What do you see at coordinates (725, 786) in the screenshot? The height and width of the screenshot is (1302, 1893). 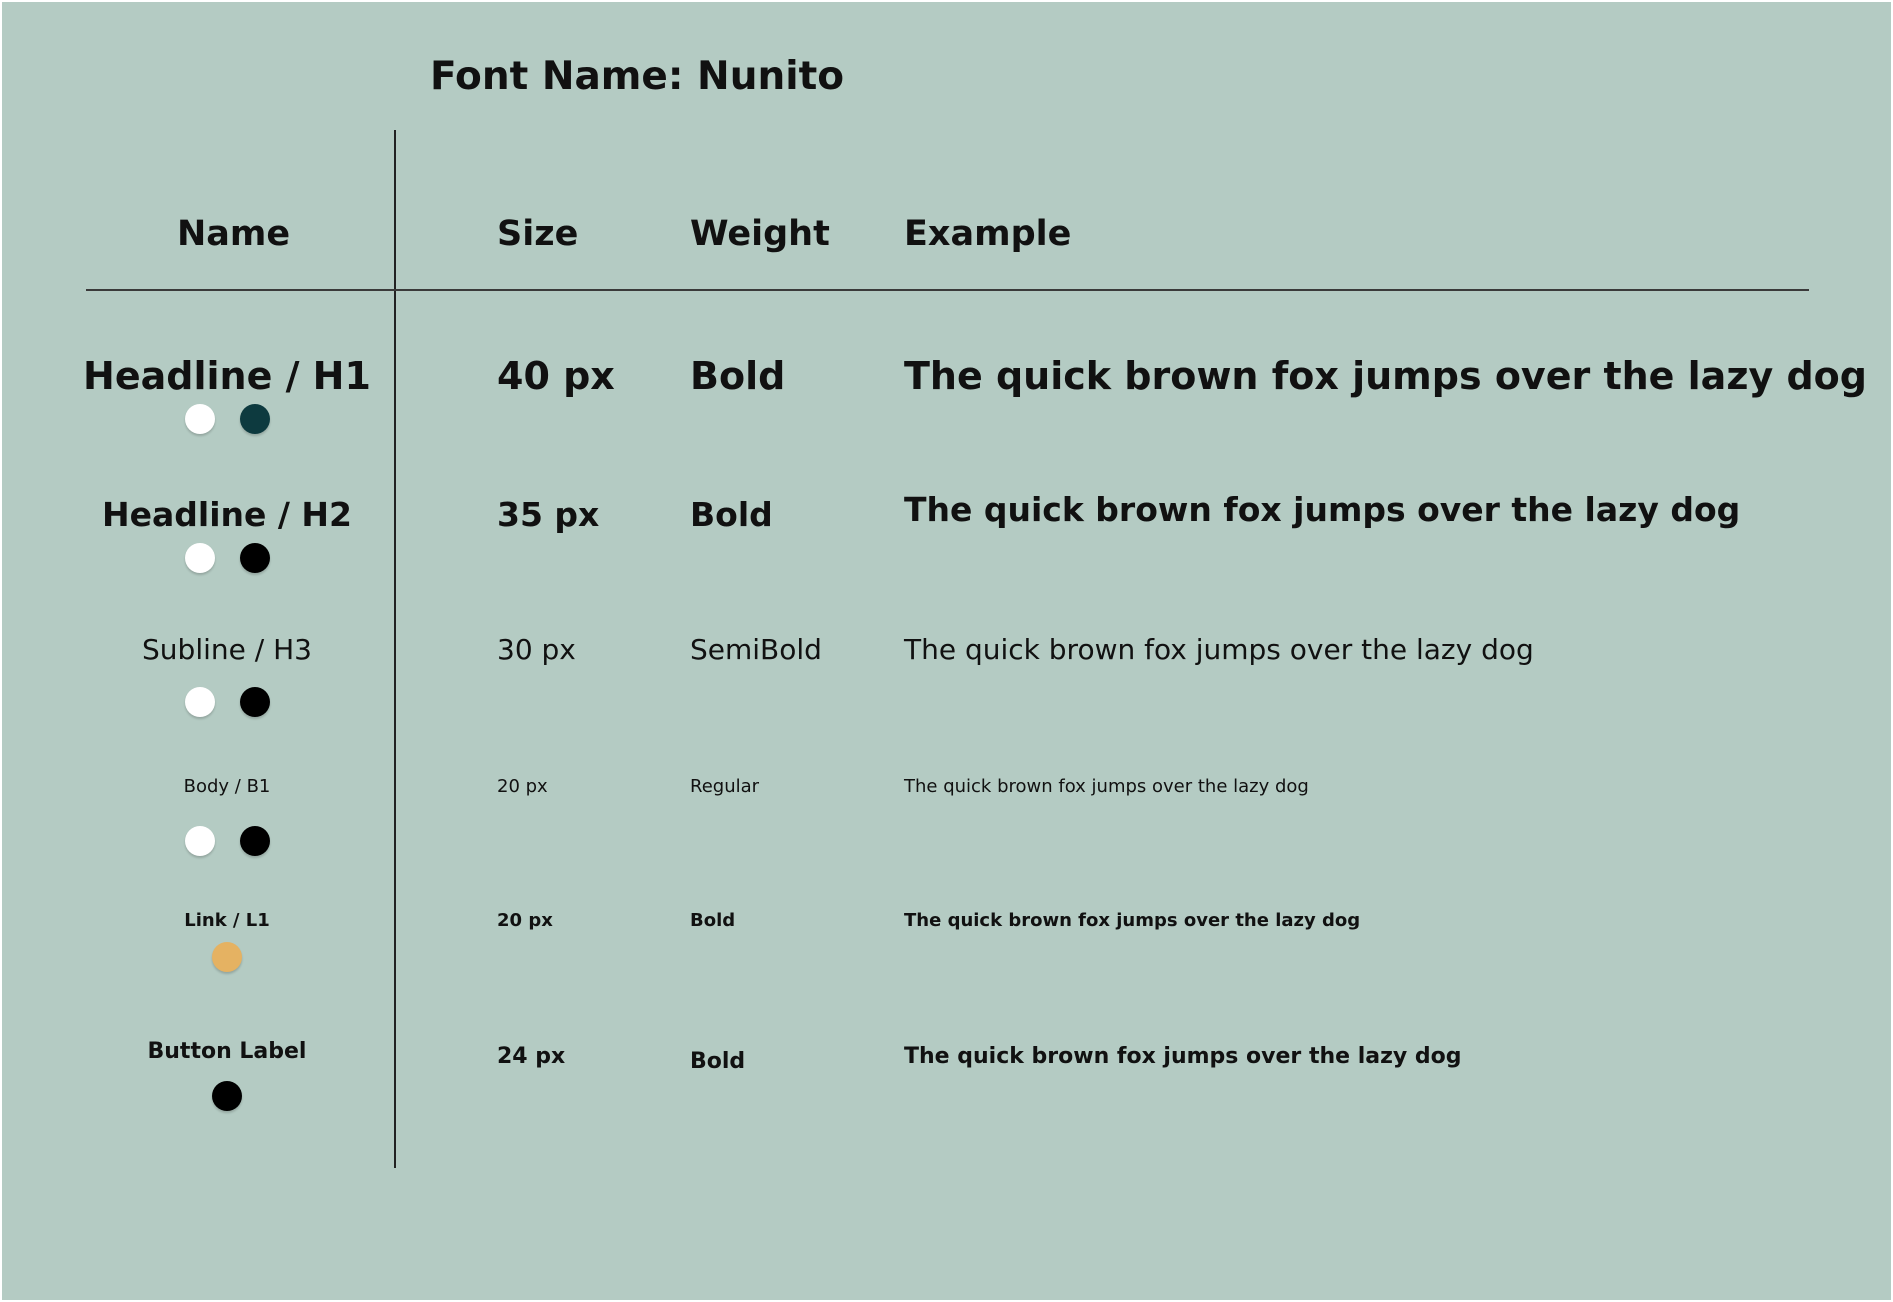 I see `style-weight: Regular` at bounding box center [725, 786].